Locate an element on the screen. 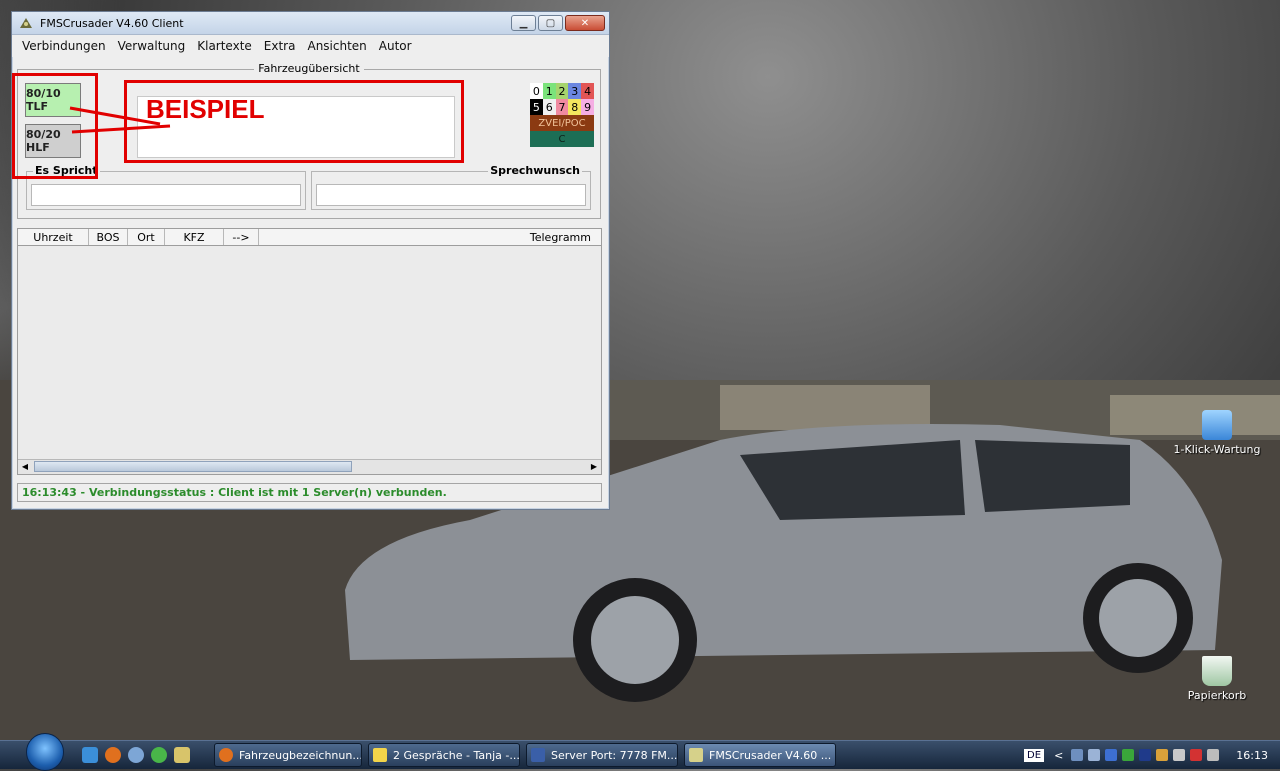 This screenshot has width=1280, height=771. annotation-beispiel: BEISPIEL is located at coordinates (205, 109).